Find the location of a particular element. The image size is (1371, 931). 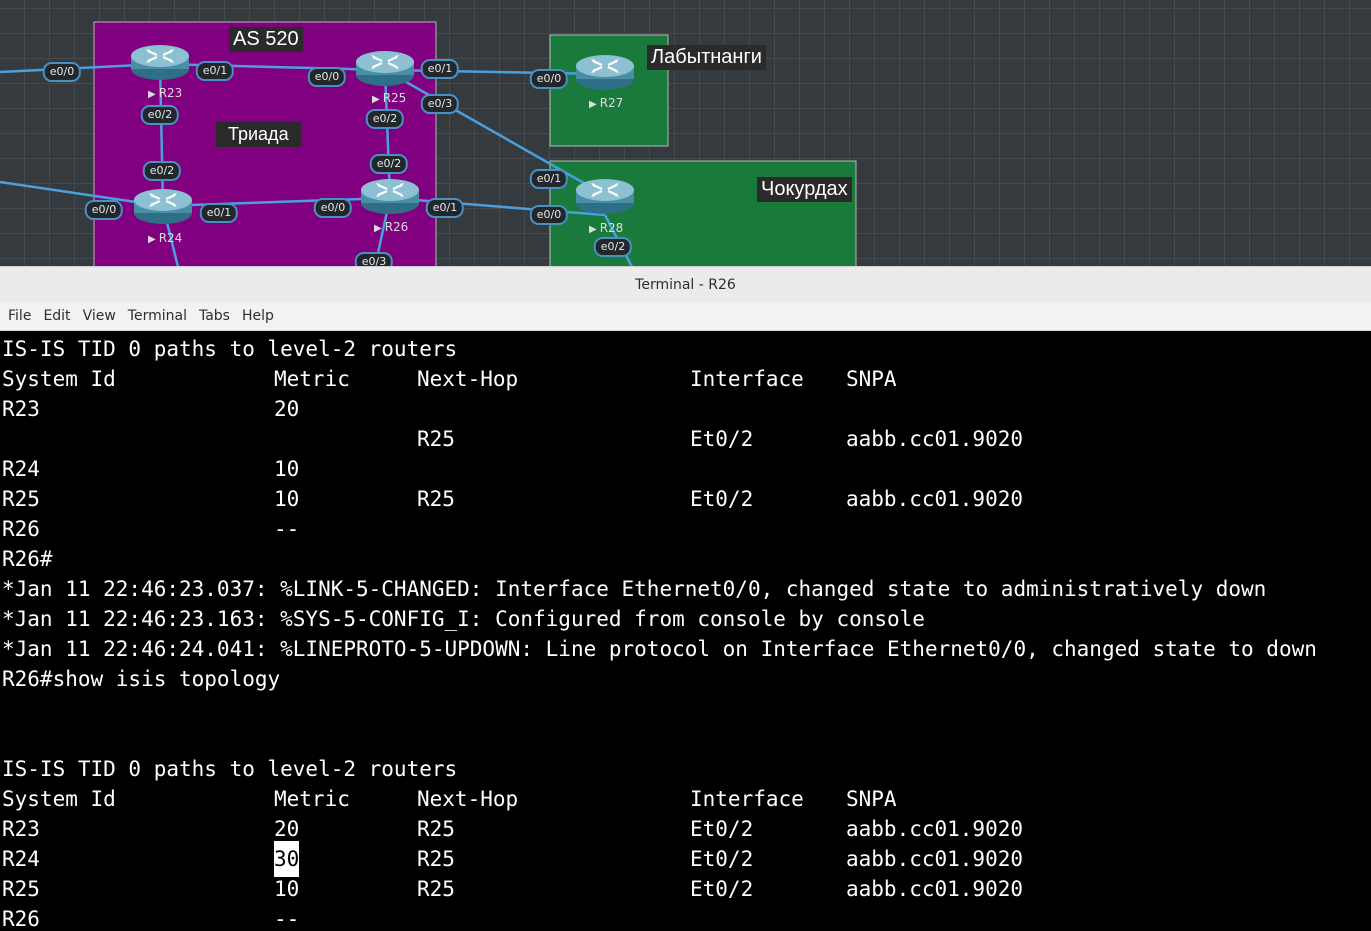

router-label: ▶ R28 is located at coordinates (606, 228).